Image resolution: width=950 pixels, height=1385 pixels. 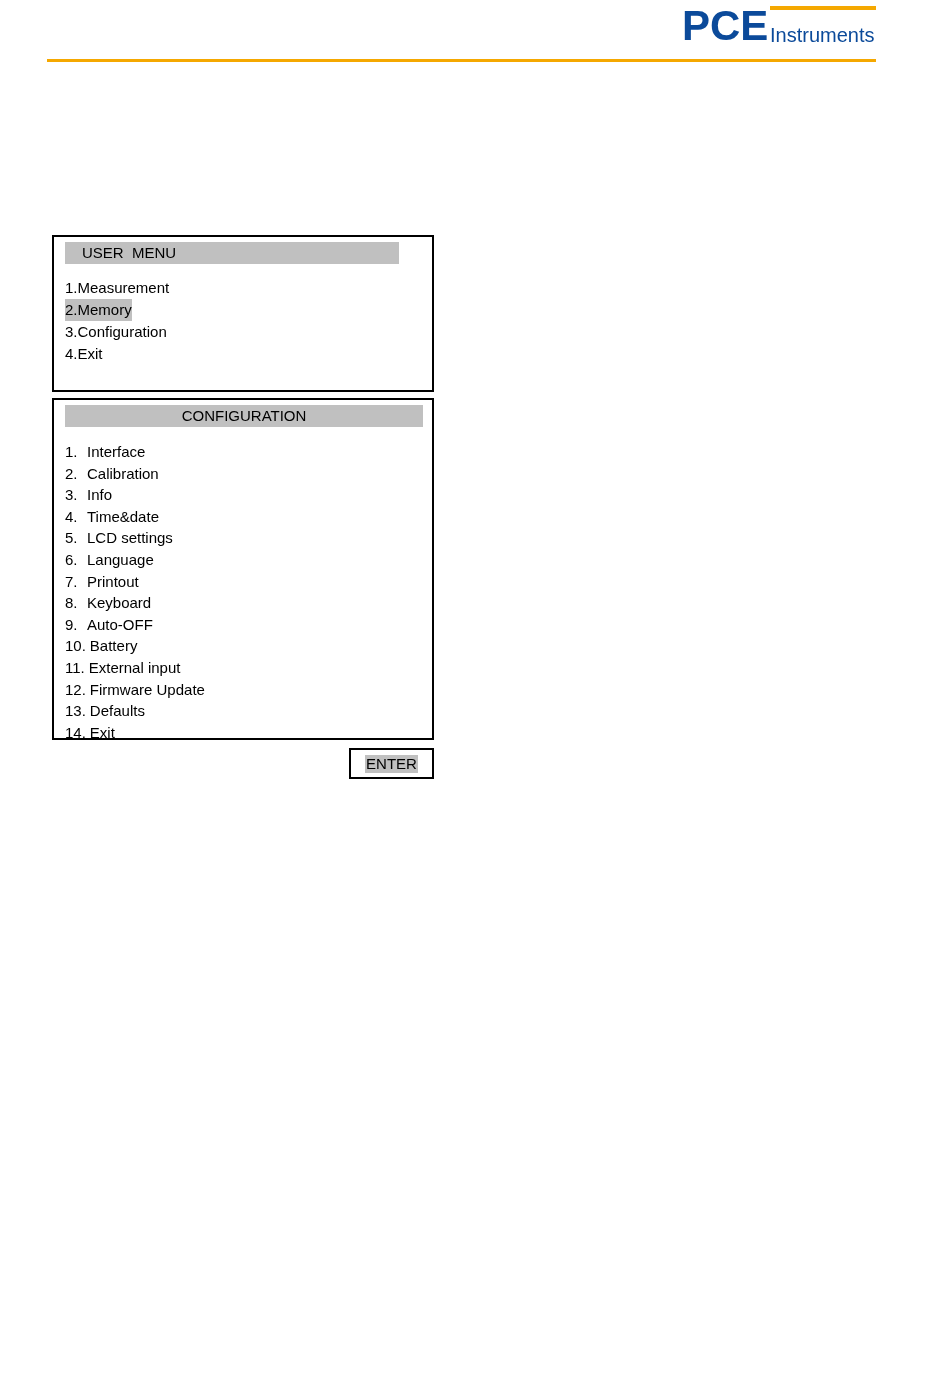 I want to click on item-number: 12., so click(x=76, y=689).